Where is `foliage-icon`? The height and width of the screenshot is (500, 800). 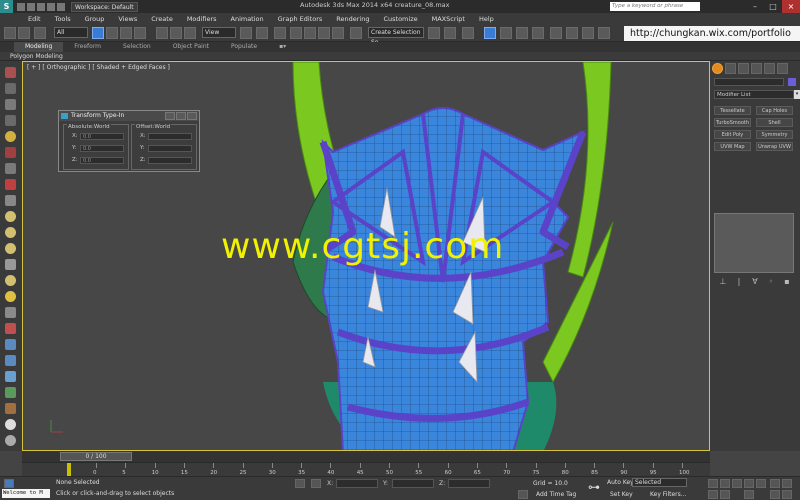 foliage-icon is located at coordinates (10, 392).